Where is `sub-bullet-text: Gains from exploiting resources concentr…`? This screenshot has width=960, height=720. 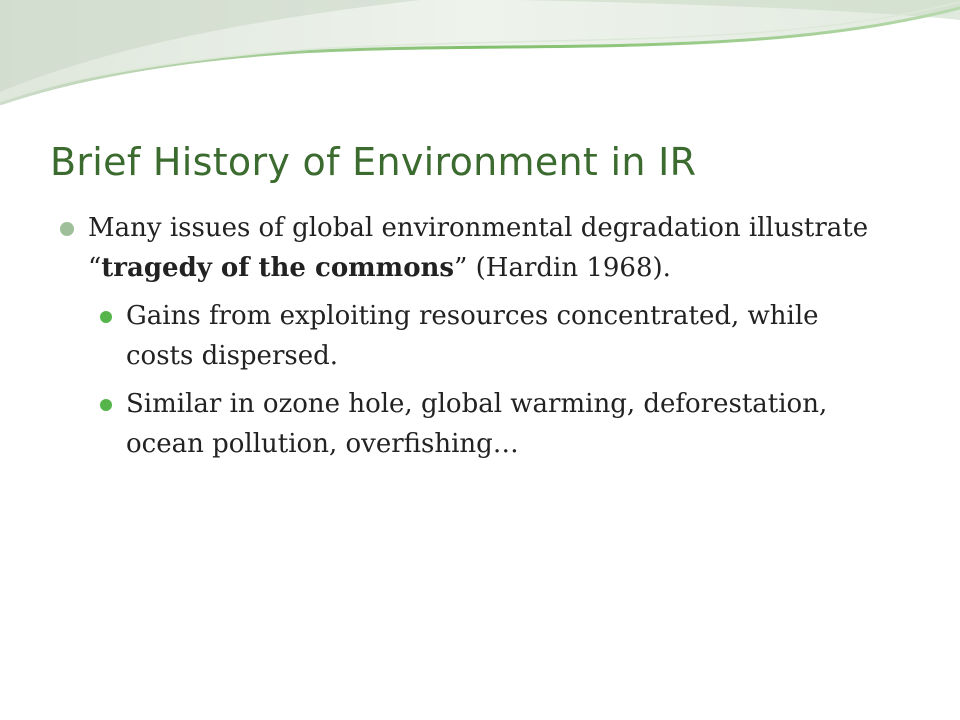 sub-bullet-text: Gains from exploiting resources concentr… is located at coordinates (472, 336).